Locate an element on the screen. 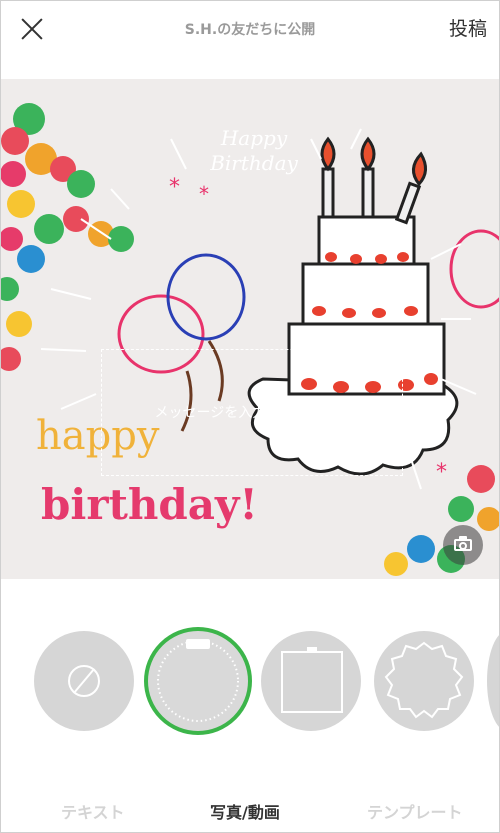  tab-text: テキスト is located at coordinates (93, 811).